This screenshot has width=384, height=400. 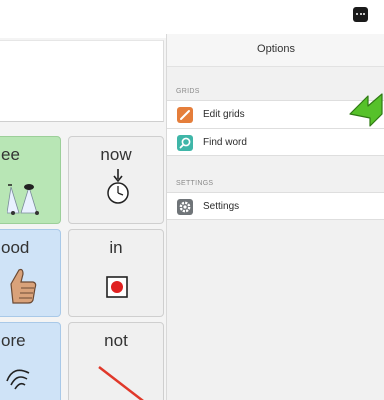 What do you see at coordinates (275, 50) in the screenshot?
I see `panel-title: Options` at bounding box center [275, 50].